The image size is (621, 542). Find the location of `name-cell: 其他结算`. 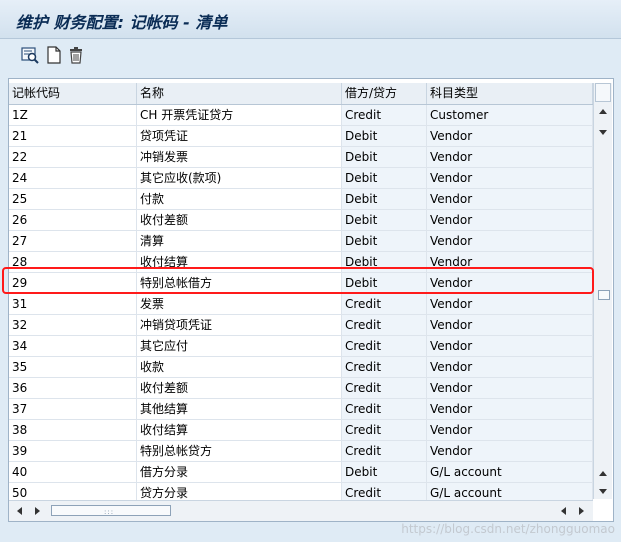

name-cell: 其他结算 is located at coordinates (239, 409).